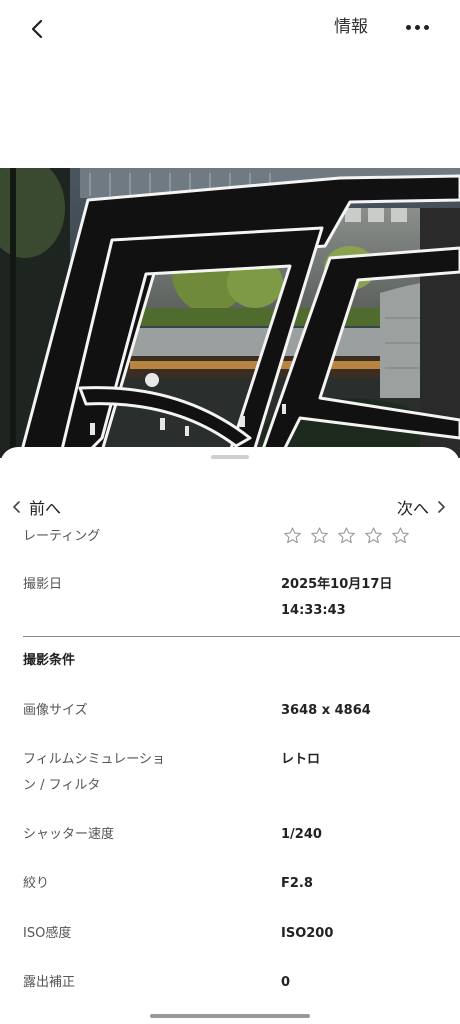 The image size is (460, 1024). What do you see at coordinates (301, 759) in the screenshot?
I see `condition-value: レトロ` at bounding box center [301, 759].